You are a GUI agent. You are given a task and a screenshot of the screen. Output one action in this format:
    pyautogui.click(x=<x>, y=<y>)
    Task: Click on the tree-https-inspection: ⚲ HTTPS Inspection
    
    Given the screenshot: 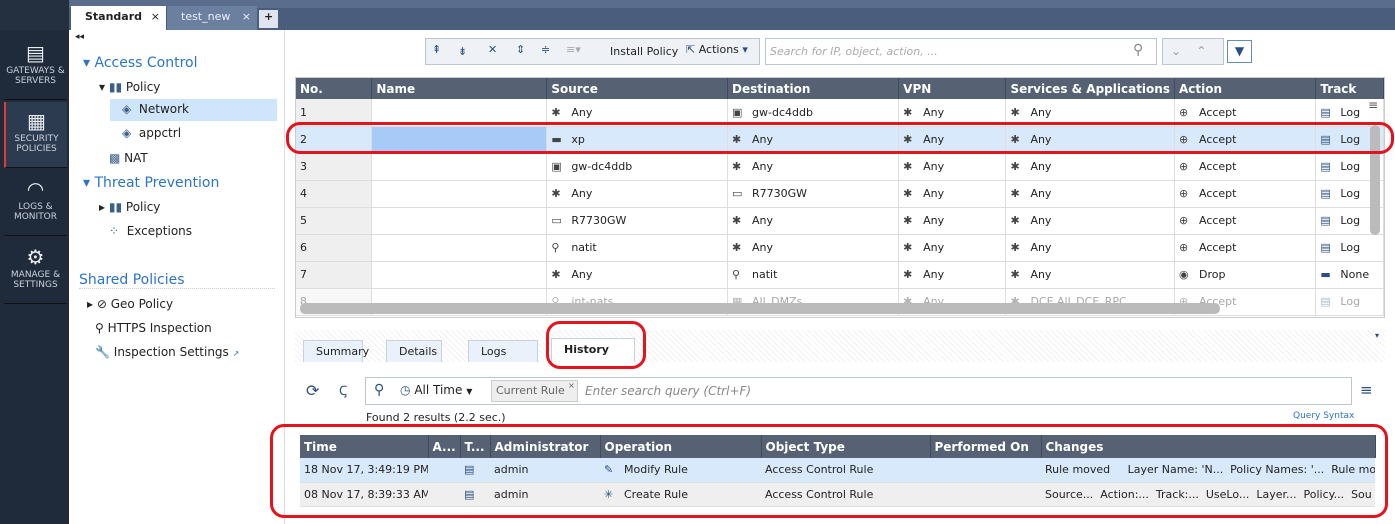 What is the action you would take?
    pyautogui.click(x=153, y=328)
    